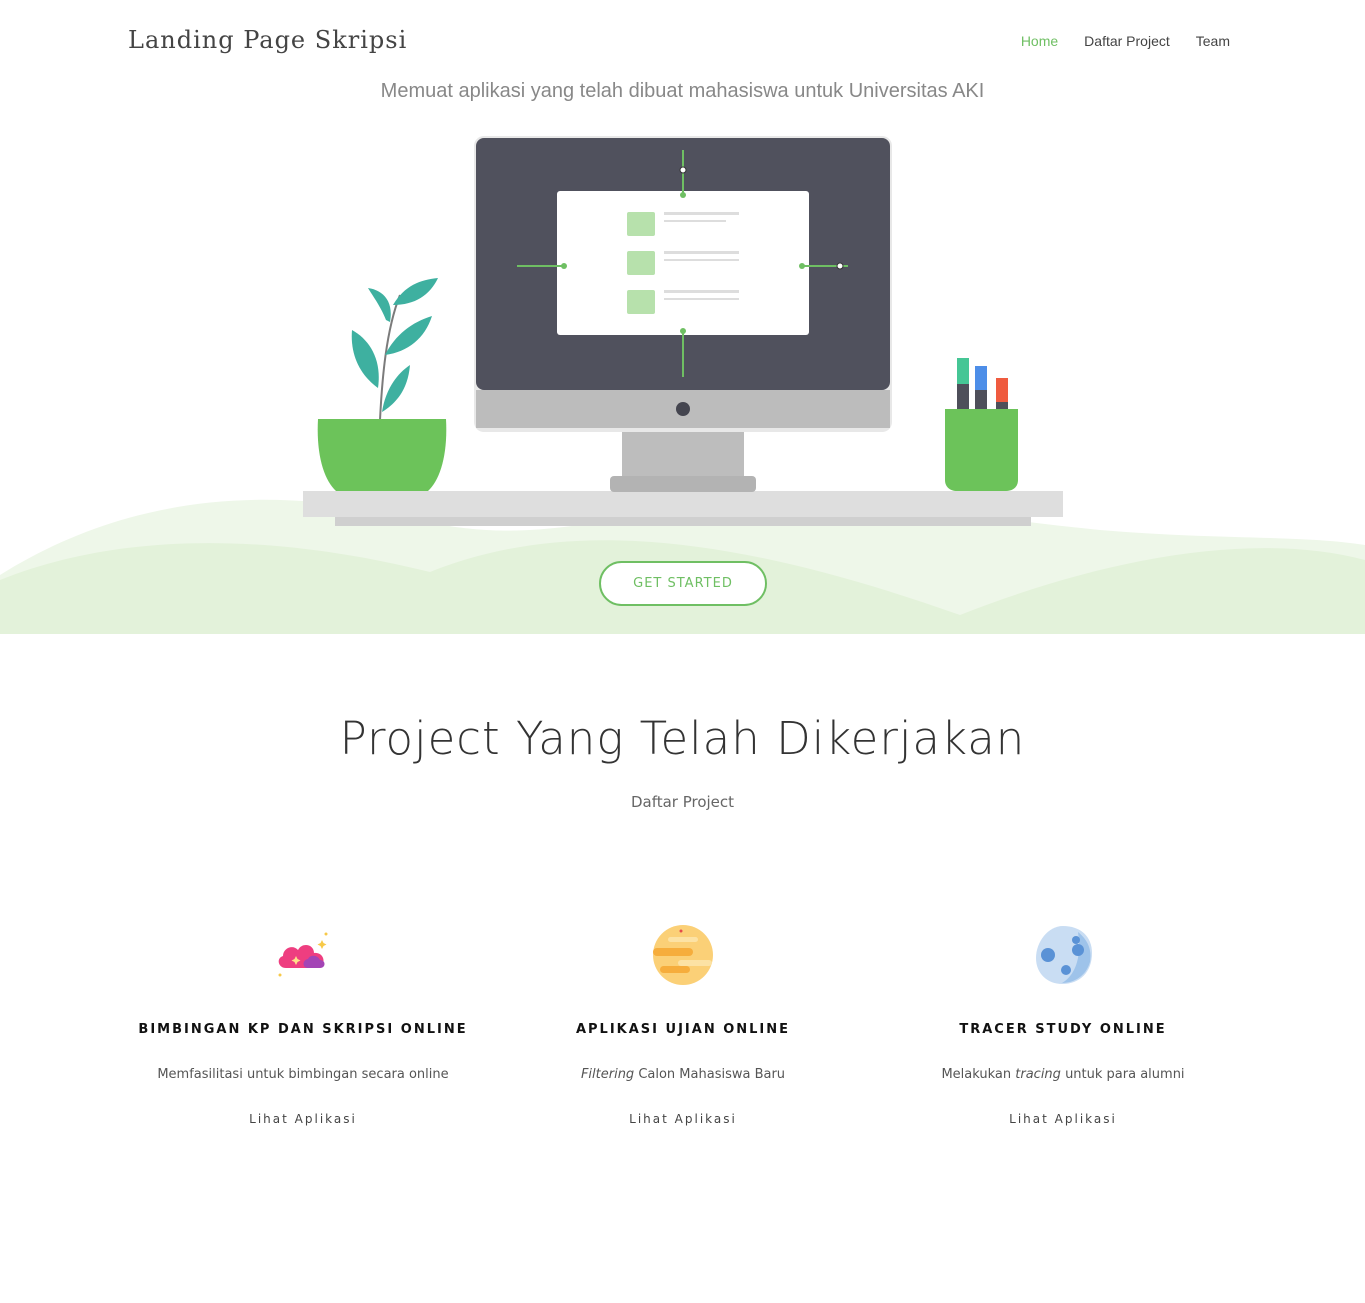 The height and width of the screenshot is (1303, 1365). Describe the element at coordinates (683, 454) in the screenshot. I see `monitor-stand` at that location.